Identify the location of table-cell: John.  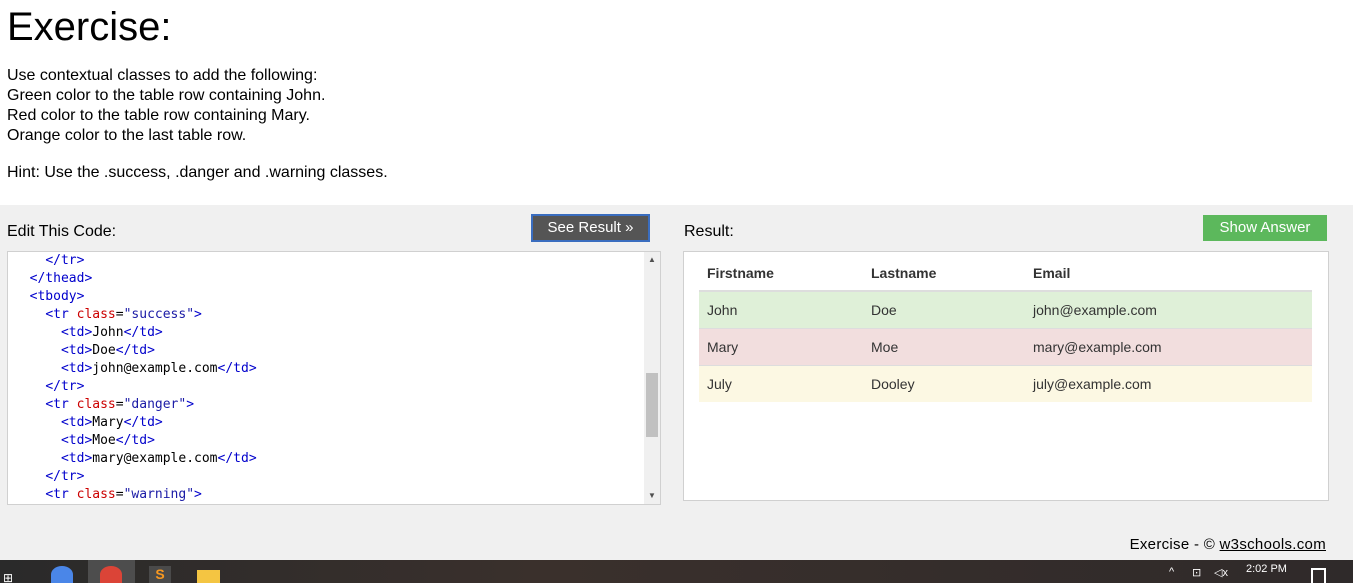
(781, 309).